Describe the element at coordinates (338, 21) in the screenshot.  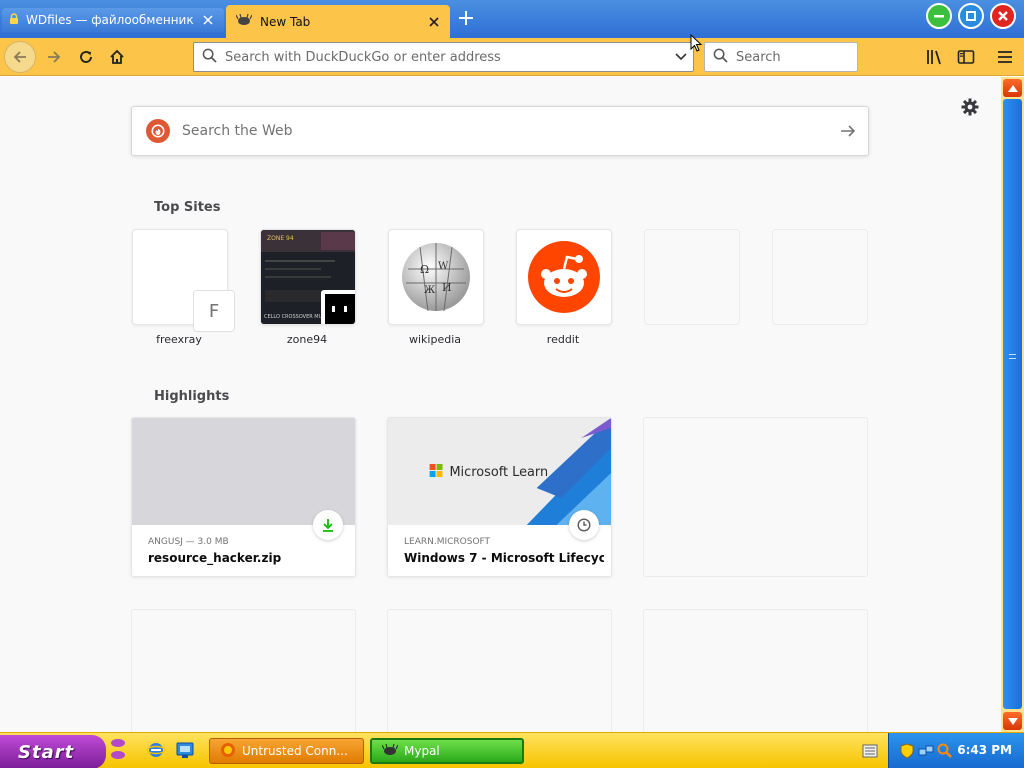
I see `tab-new-tab: New Tab` at that location.